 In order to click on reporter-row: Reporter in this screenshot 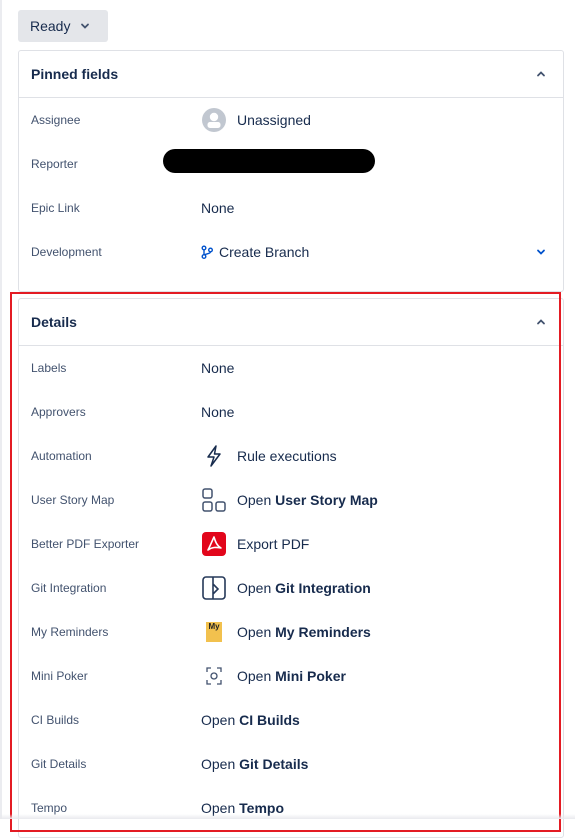, I will do `click(291, 164)`.